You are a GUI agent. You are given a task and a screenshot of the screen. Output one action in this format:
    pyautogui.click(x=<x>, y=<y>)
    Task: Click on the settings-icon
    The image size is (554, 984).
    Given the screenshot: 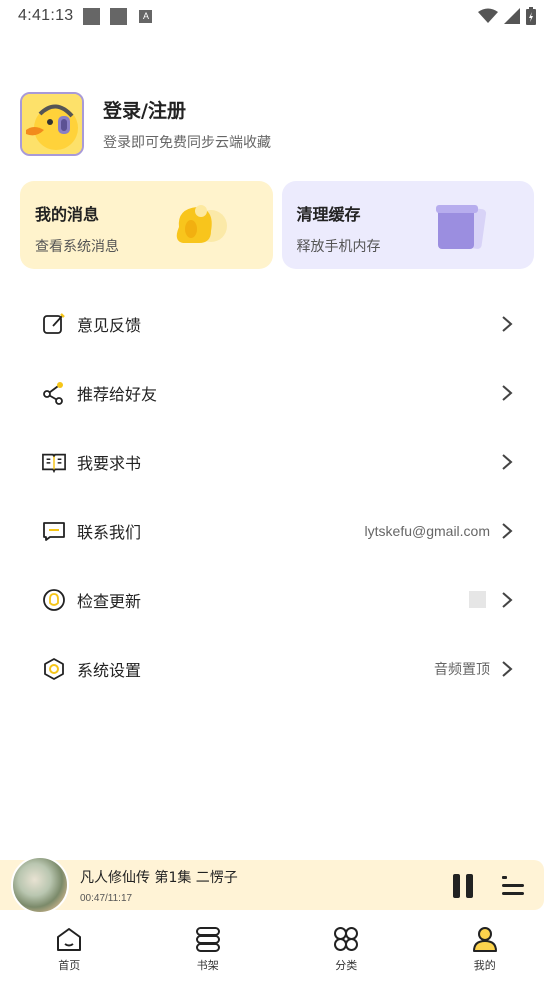 What is the action you would take?
    pyautogui.click(x=54, y=669)
    